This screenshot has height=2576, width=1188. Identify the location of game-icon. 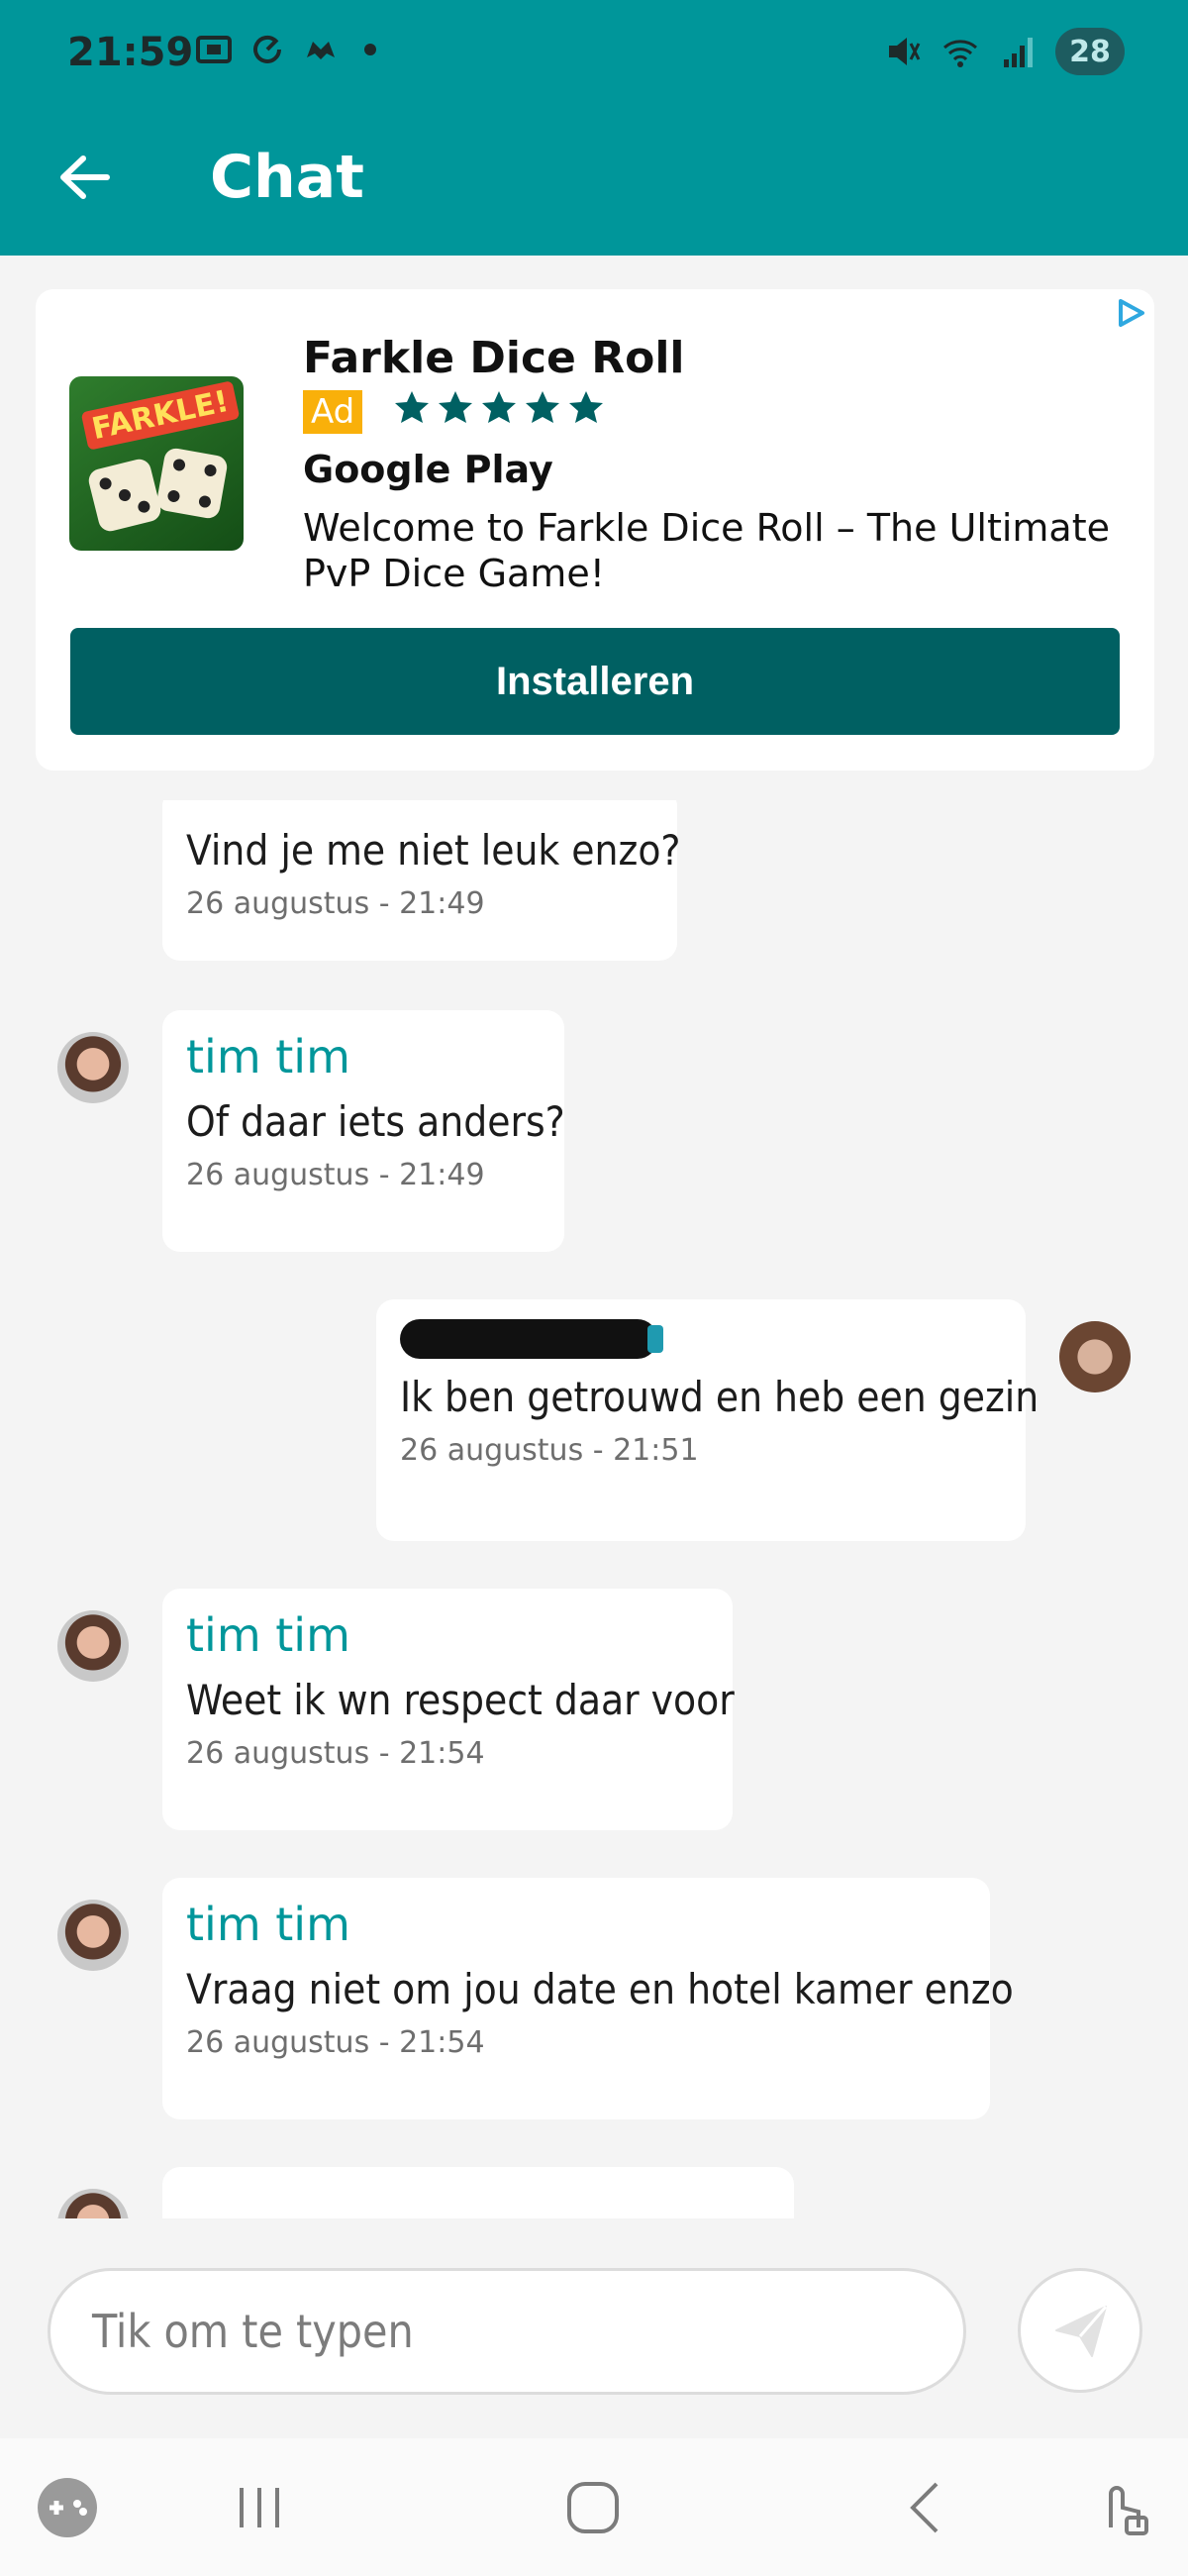
(321, 50).